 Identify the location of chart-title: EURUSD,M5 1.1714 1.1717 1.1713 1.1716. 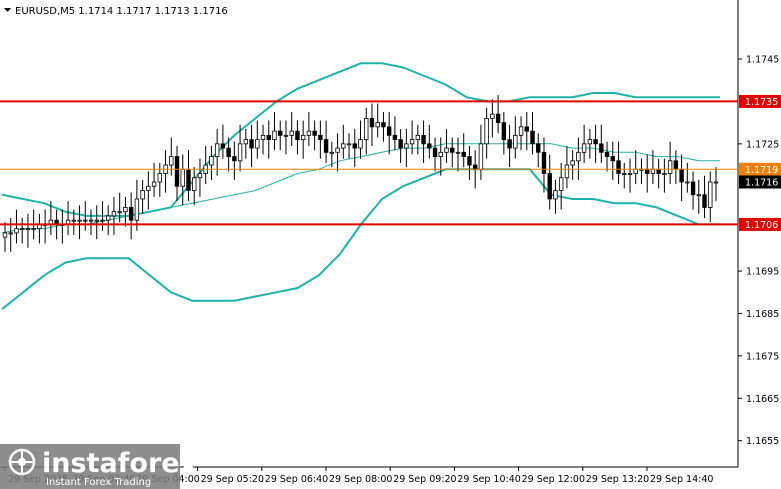
(121, 11).